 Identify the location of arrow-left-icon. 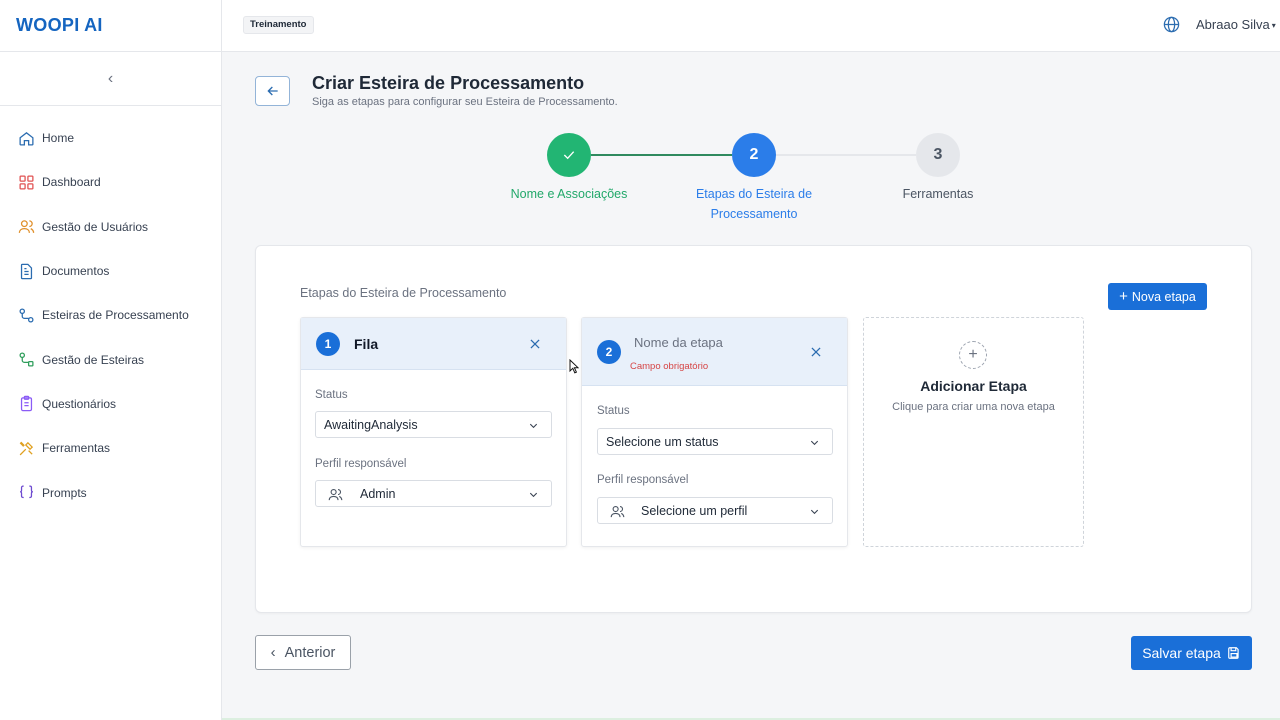
(272, 91).